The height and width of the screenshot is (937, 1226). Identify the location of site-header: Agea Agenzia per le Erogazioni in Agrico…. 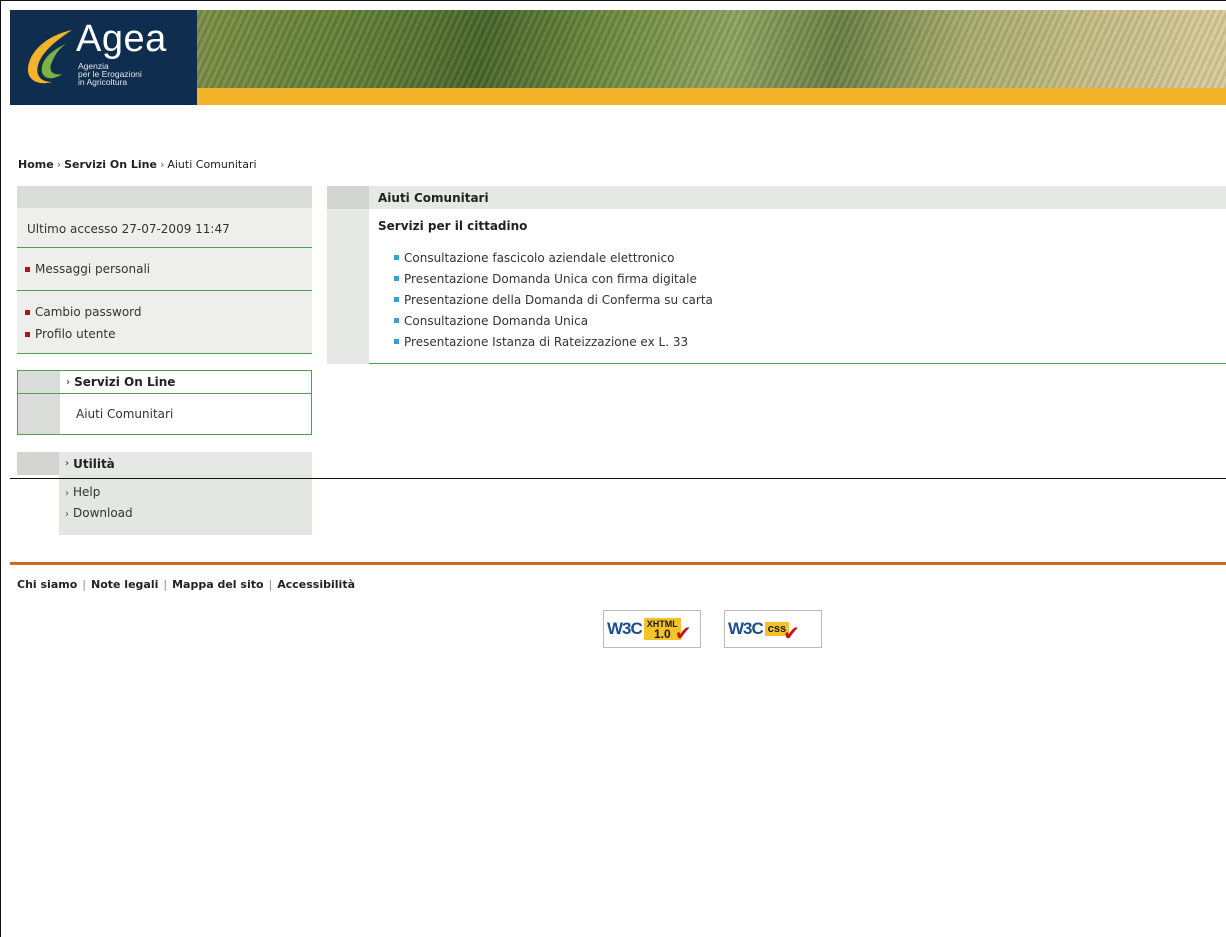
(618, 57).